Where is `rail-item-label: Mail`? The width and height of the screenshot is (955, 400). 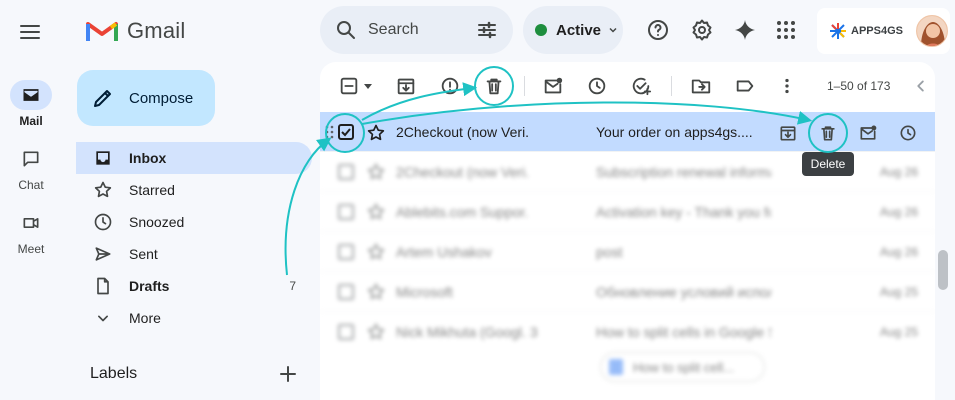
rail-item-label: Mail is located at coordinates (31, 121).